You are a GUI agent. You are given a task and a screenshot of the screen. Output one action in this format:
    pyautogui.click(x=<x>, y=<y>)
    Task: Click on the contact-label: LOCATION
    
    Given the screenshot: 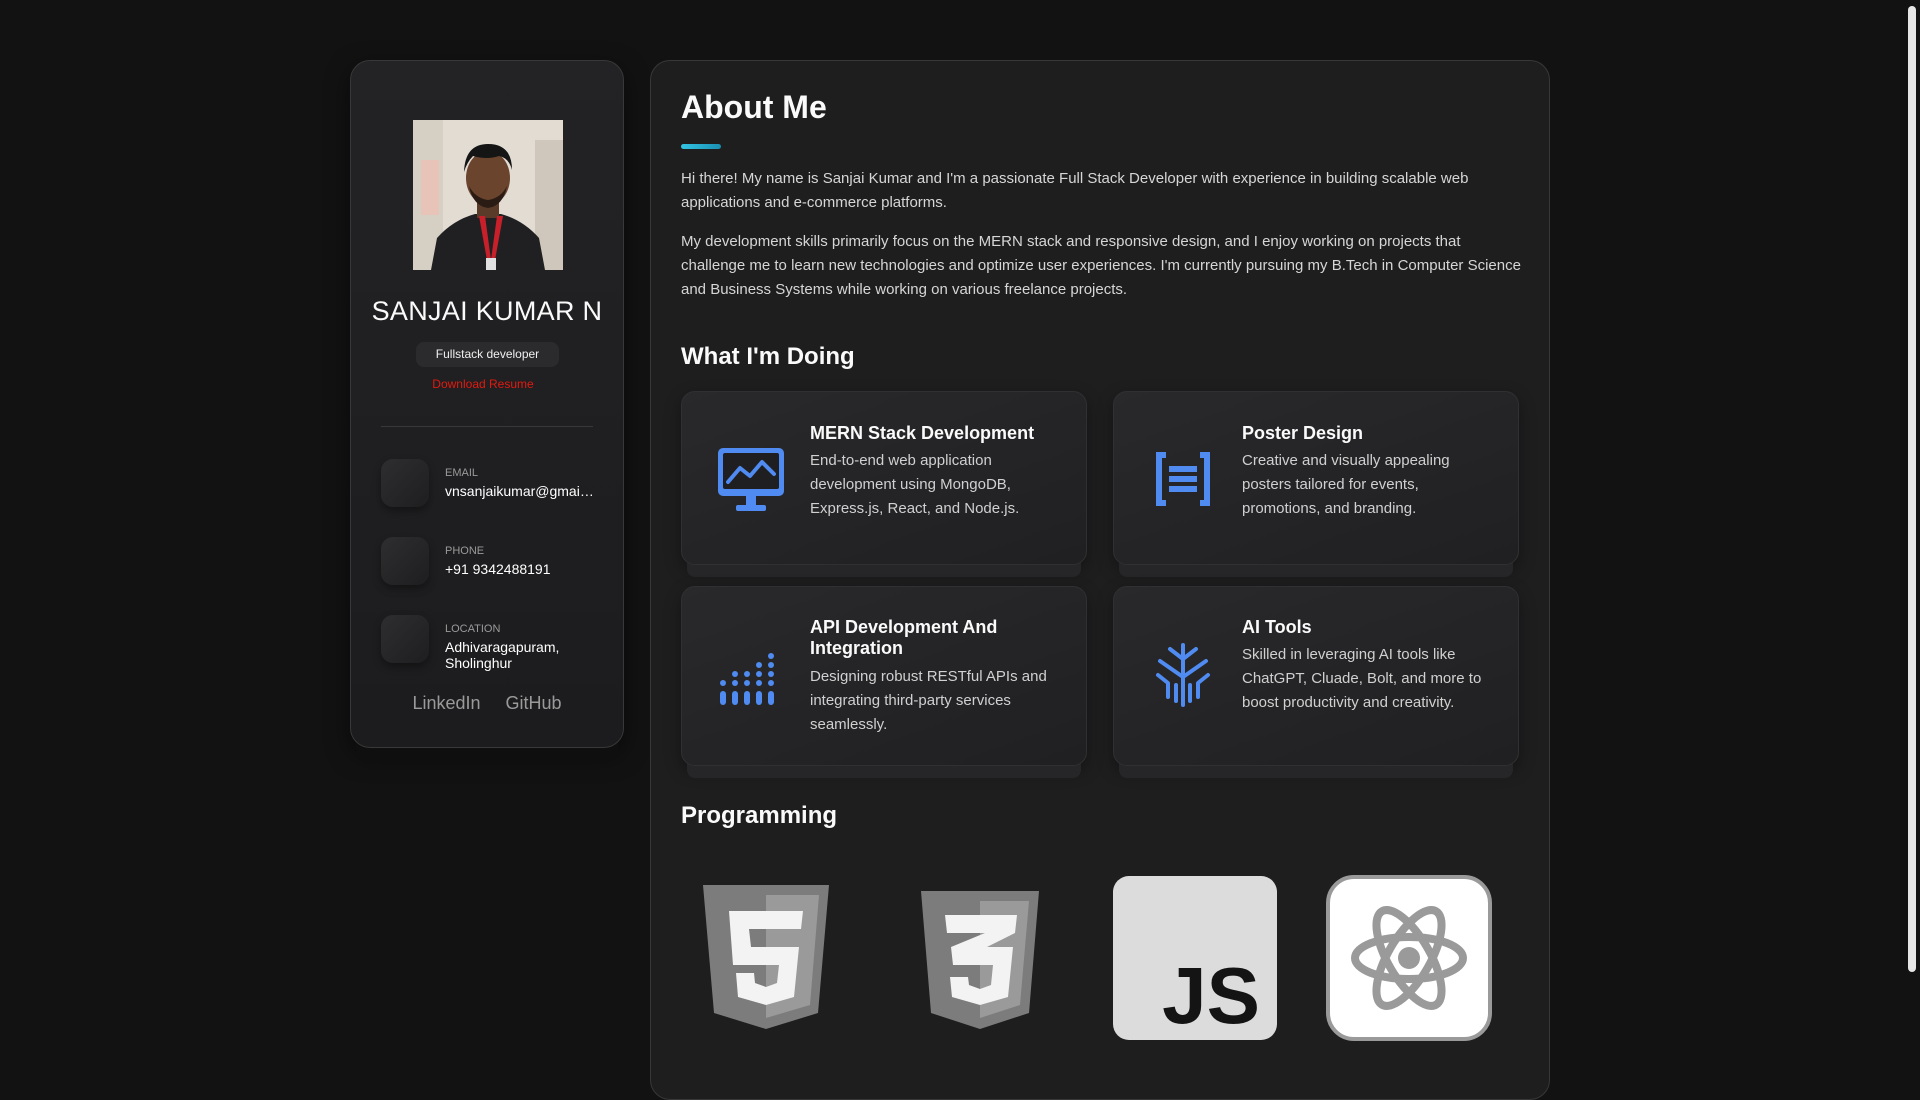 What is the action you would take?
    pyautogui.click(x=473, y=629)
    